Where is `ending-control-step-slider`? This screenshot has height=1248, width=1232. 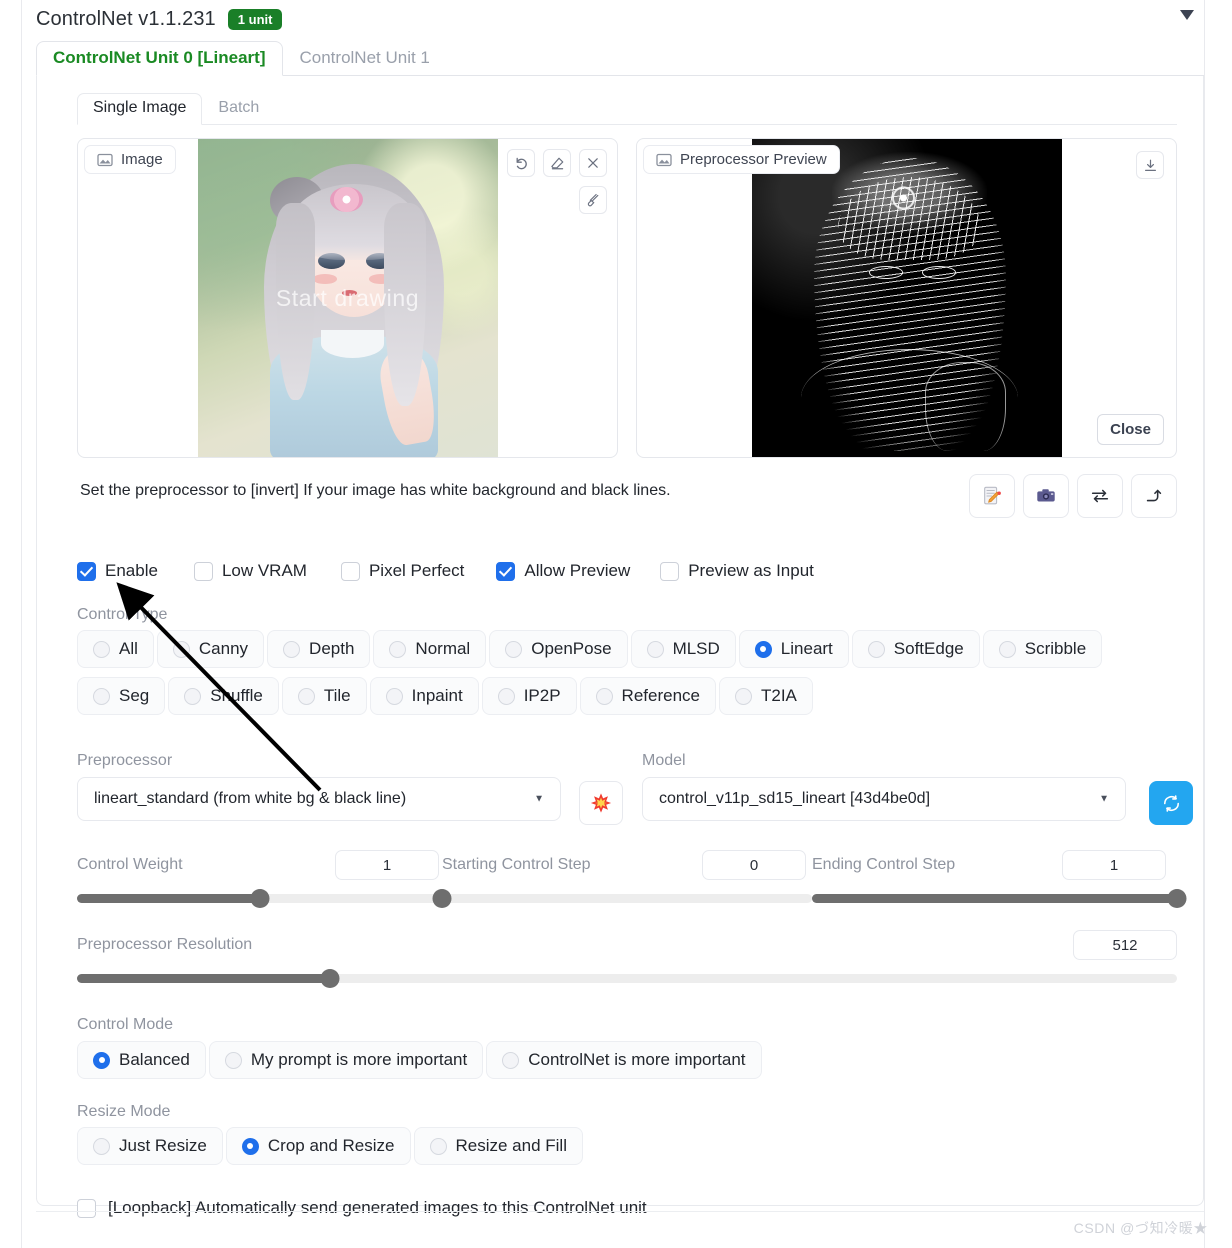 ending-control-step-slider is located at coordinates (999, 898).